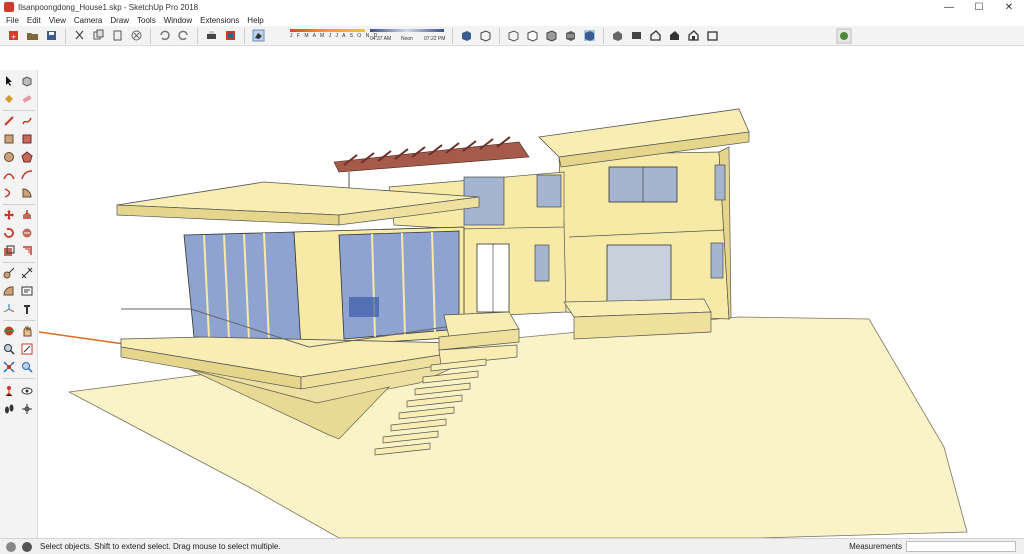 Image resolution: width=1024 pixels, height=554 pixels. What do you see at coordinates (9, 157) in the screenshot?
I see `circle-tool-icon` at bounding box center [9, 157].